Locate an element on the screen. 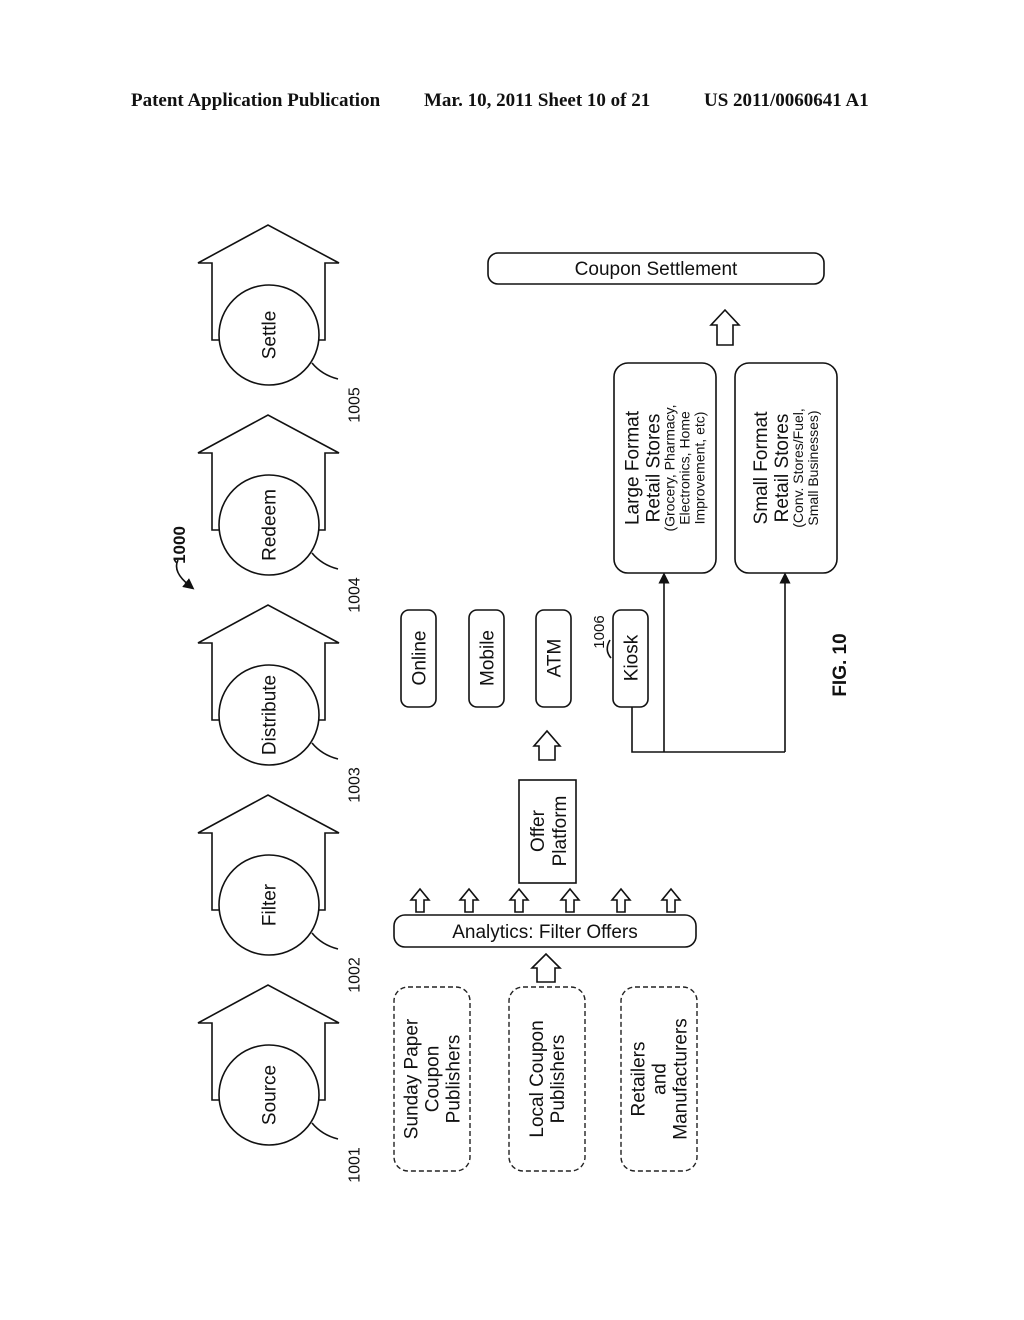  analytics-label: Analytics: Filter Offers is located at coordinates (544, 932).